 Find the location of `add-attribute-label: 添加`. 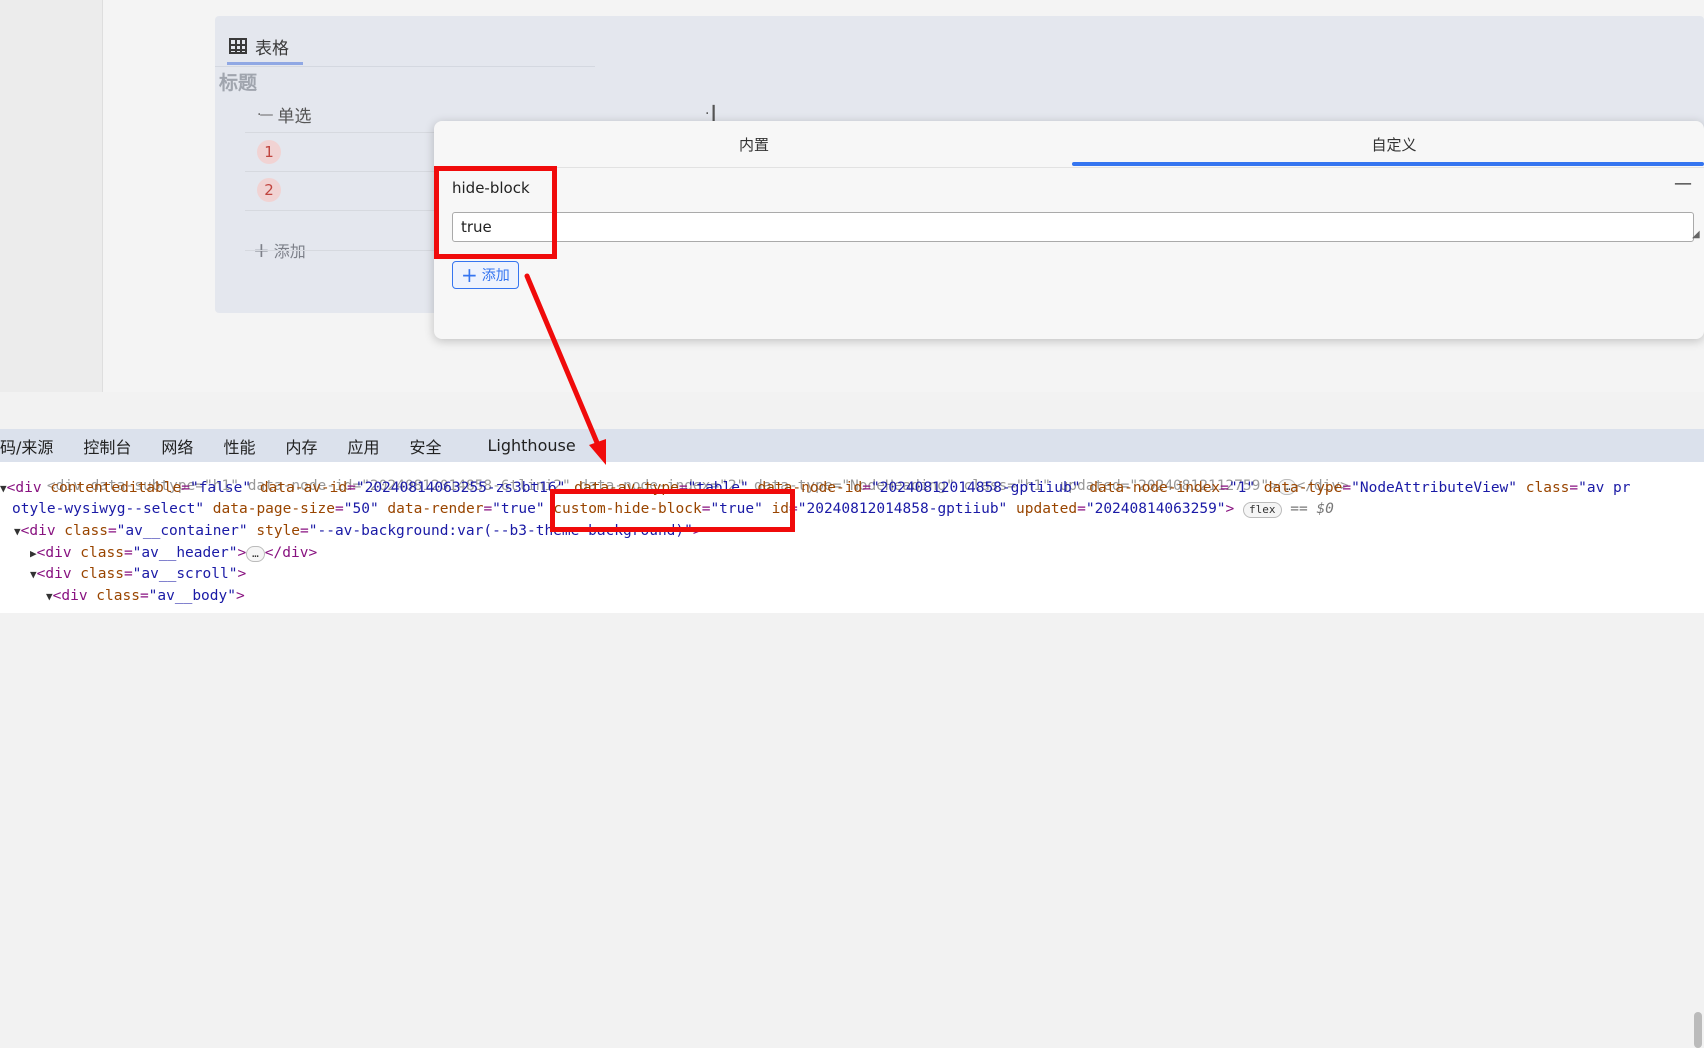

add-attribute-label: 添加 is located at coordinates (495, 276).